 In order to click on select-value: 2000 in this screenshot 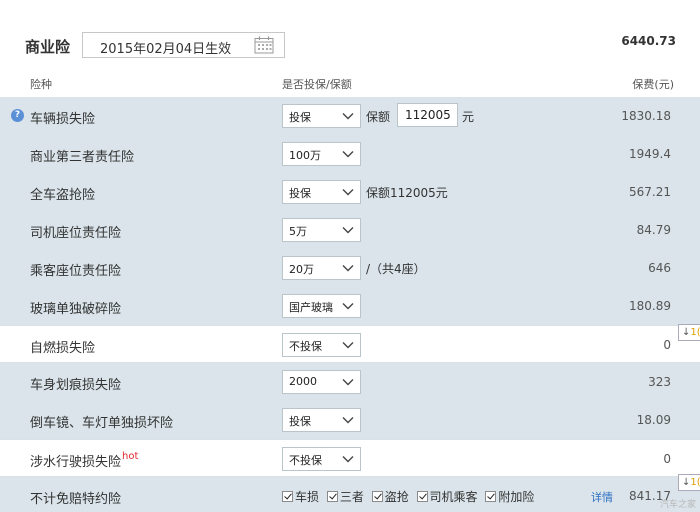, I will do `click(303, 381)`.